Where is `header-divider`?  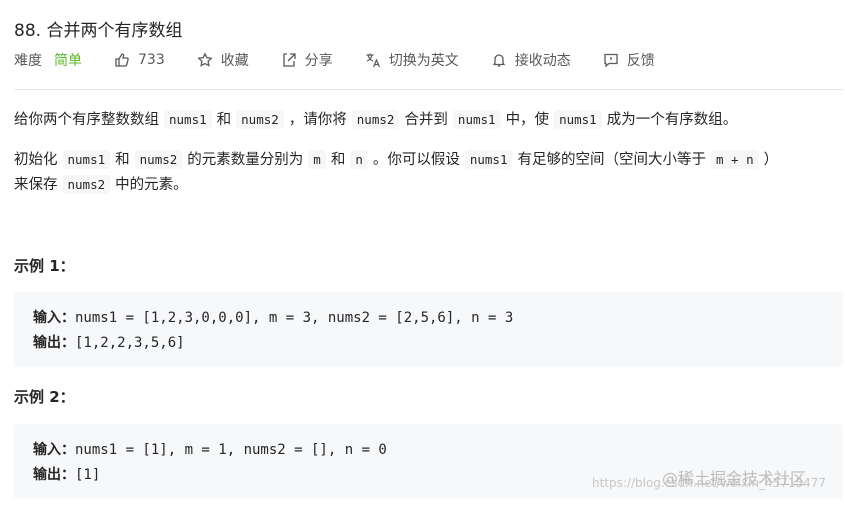 header-divider is located at coordinates (429, 89).